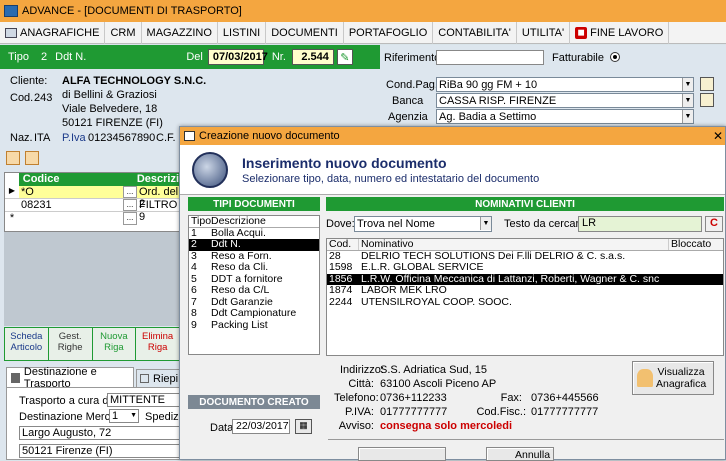 The height and width of the screenshot is (461, 726). Describe the element at coordinates (565, 116) in the screenshot. I see `agenzia-select: Ag. Badia a Settimo ▼` at that location.